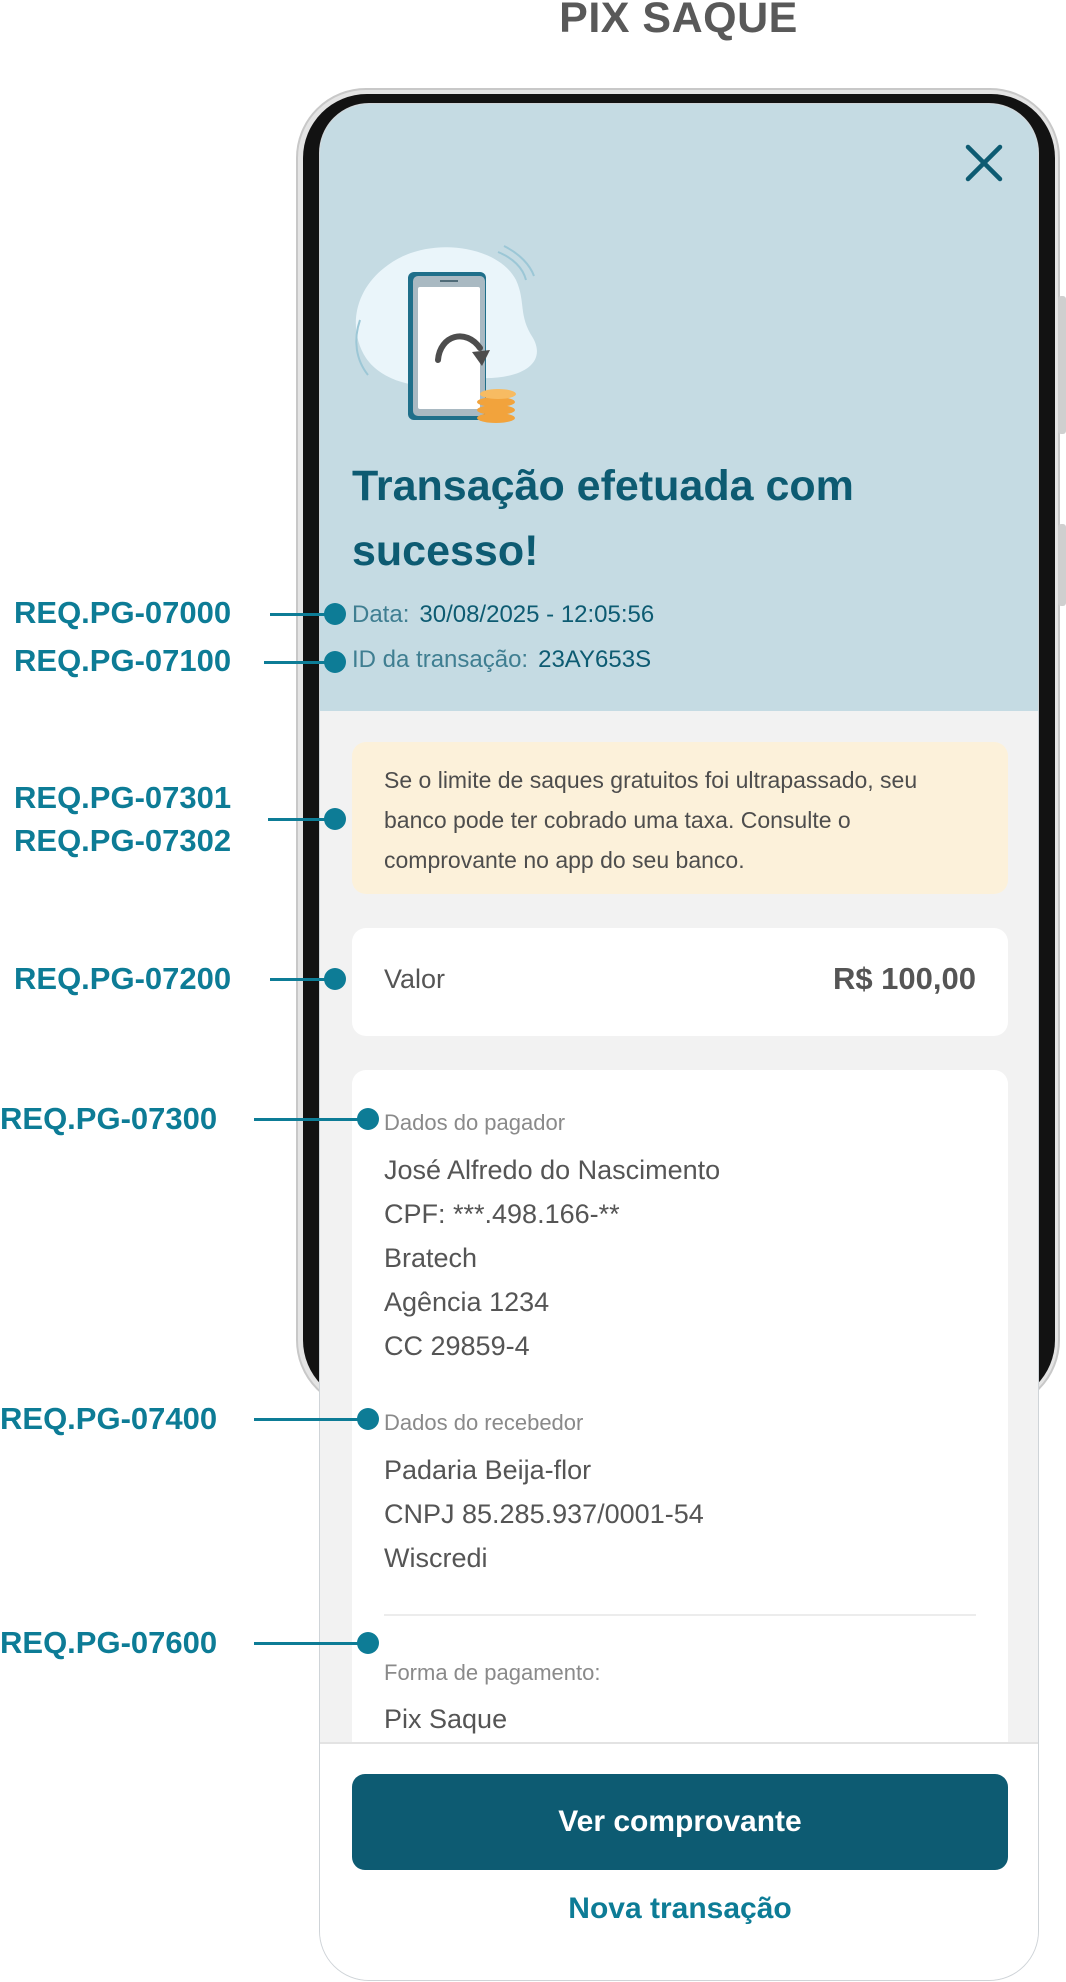 The height and width of the screenshot is (1982, 1066). What do you see at coordinates (537, 614) in the screenshot?
I see `date-value: 30/08/2025 - 12:05:56` at bounding box center [537, 614].